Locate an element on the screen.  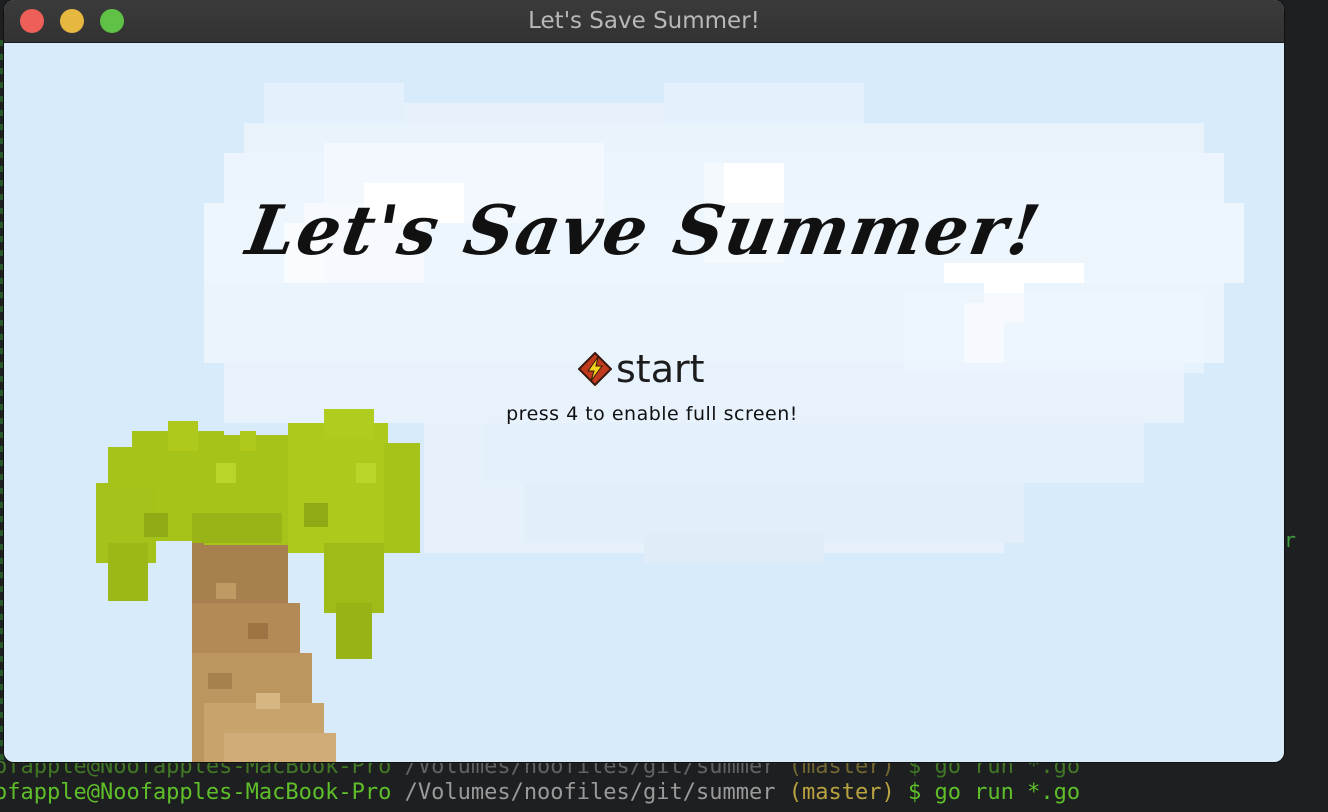
terminal-path: /Volumes/noofiles/git/summer is located at coordinates (590, 792).